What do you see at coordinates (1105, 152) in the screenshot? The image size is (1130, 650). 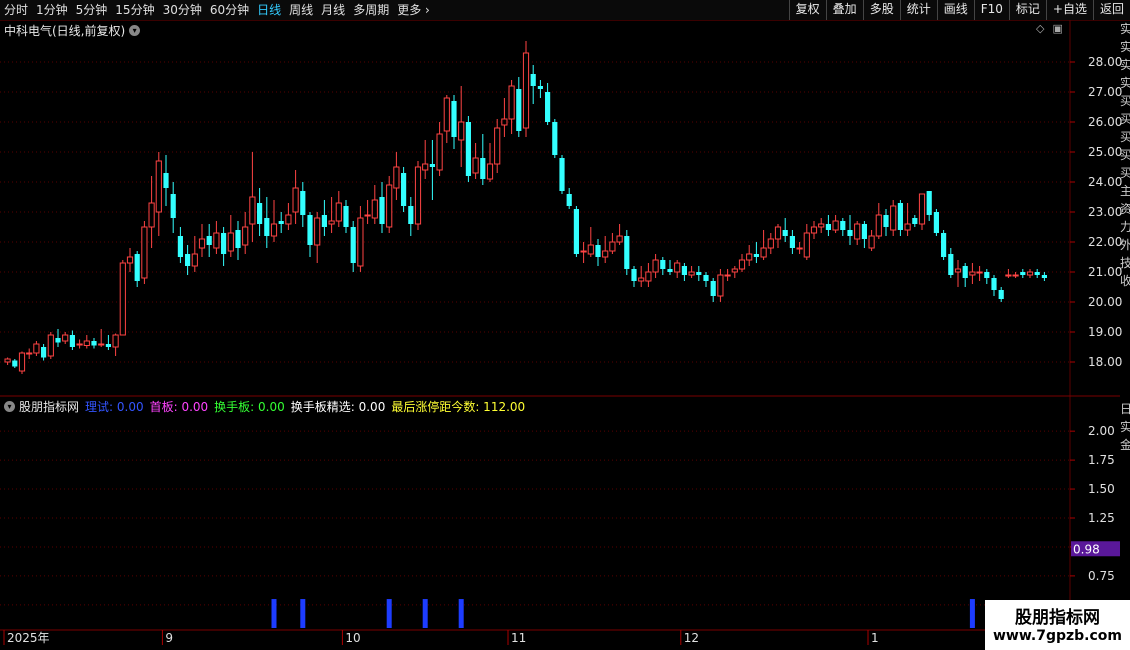 I see `y-tick-label: 25.00` at bounding box center [1105, 152].